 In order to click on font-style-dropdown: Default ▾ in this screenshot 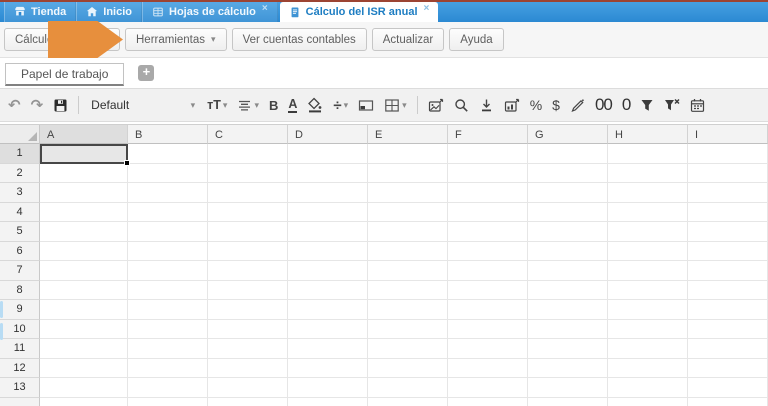, I will do `click(143, 105)`.